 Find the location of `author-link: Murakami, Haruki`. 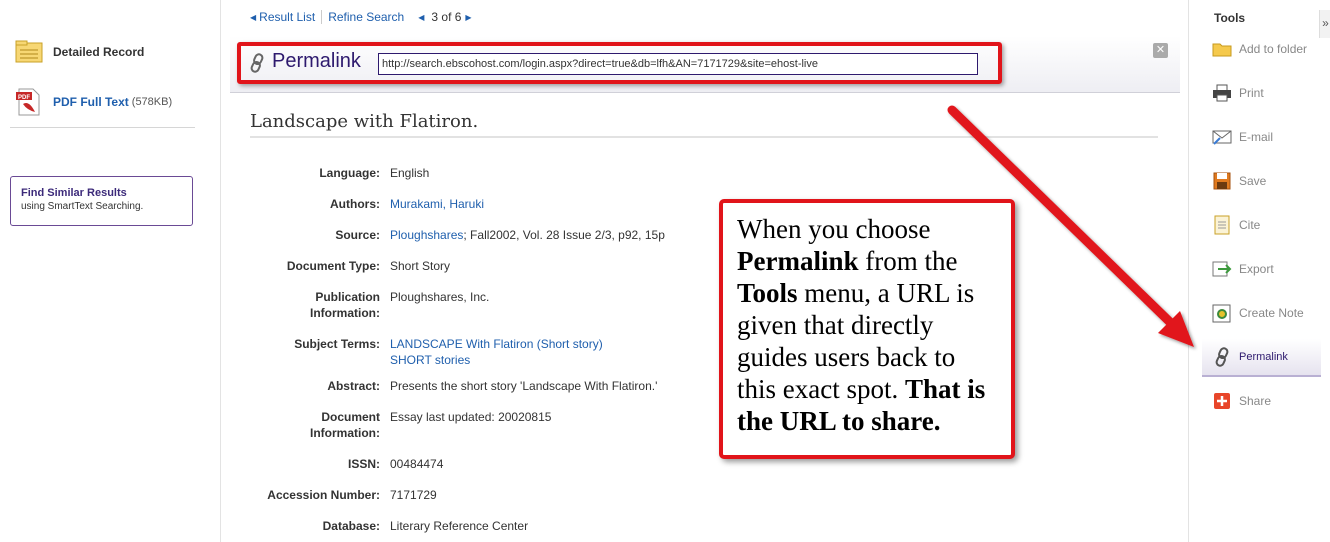

author-link: Murakami, Haruki is located at coordinates (437, 204).